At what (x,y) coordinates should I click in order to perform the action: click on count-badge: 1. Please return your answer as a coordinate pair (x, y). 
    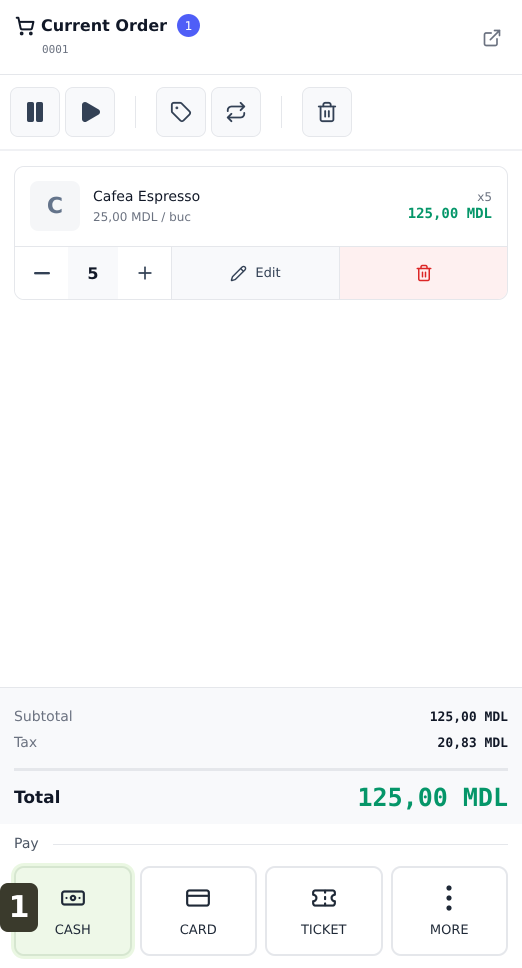
    Looking at the image, I should click on (188, 25).